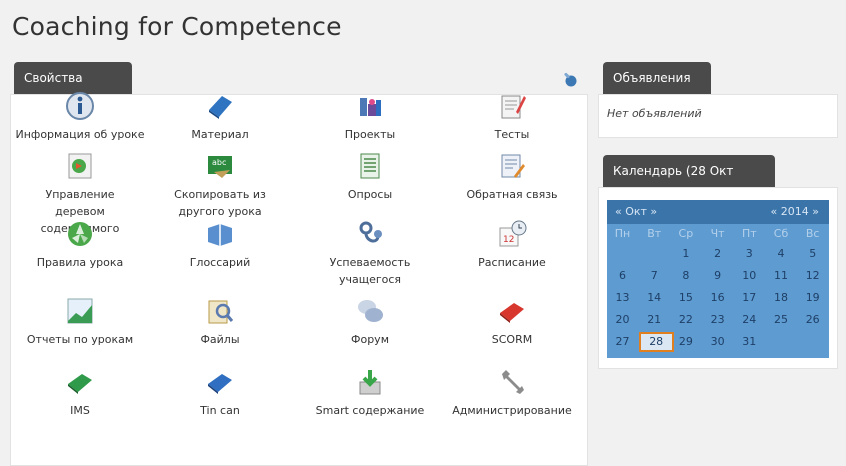 This screenshot has width=846, height=466. I want to click on forum-icon, so click(370, 311).